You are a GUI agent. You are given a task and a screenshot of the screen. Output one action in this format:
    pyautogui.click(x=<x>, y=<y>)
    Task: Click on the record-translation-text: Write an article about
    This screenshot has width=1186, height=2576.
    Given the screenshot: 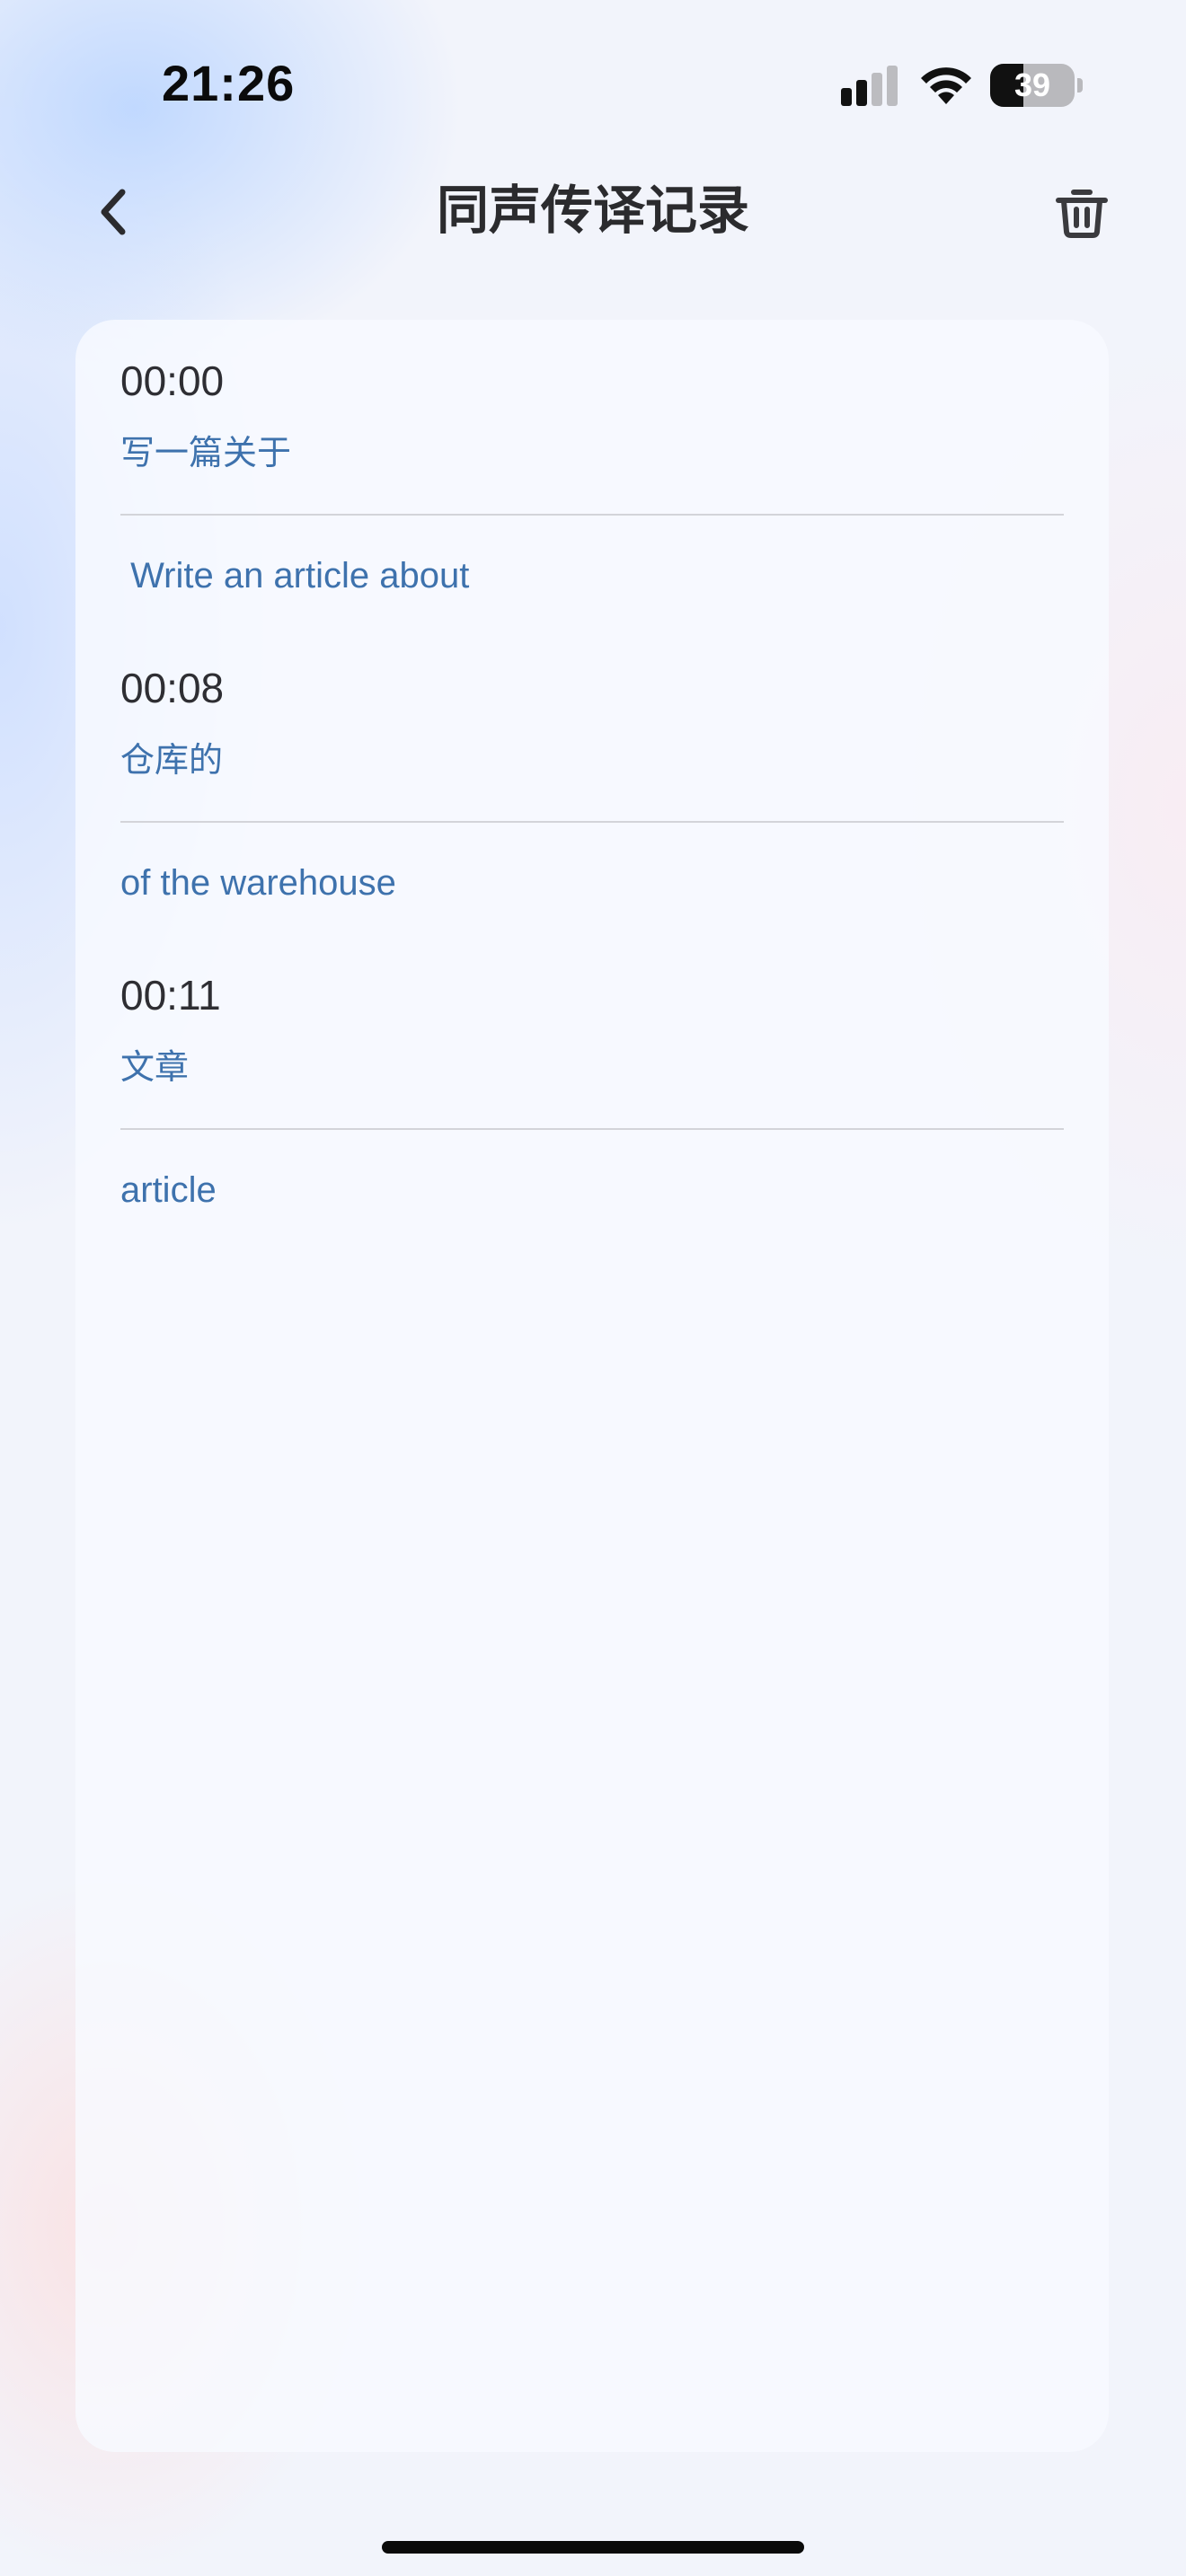 What is the action you would take?
    pyautogui.click(x=295, y=575)
    